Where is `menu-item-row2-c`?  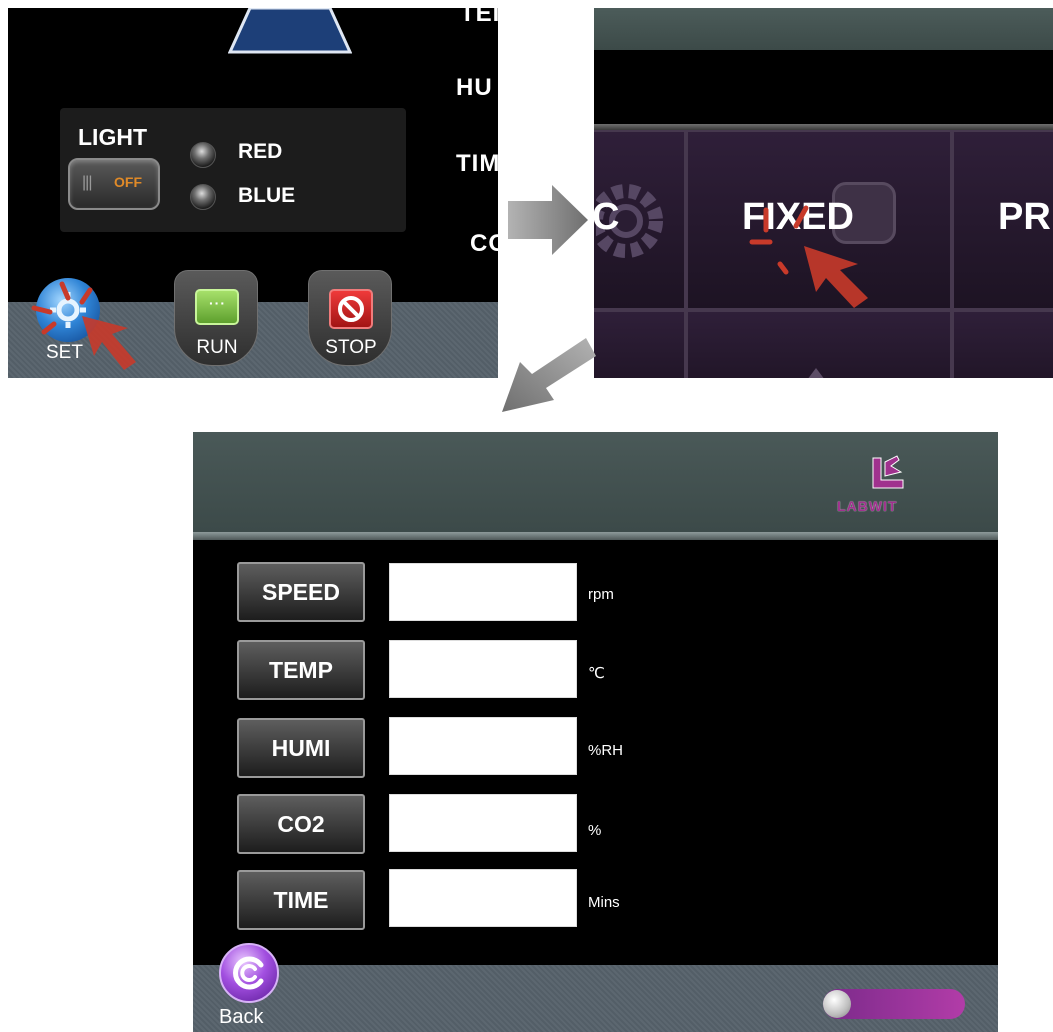
menu-item-row2-c is located at coordinates (1002, 344).